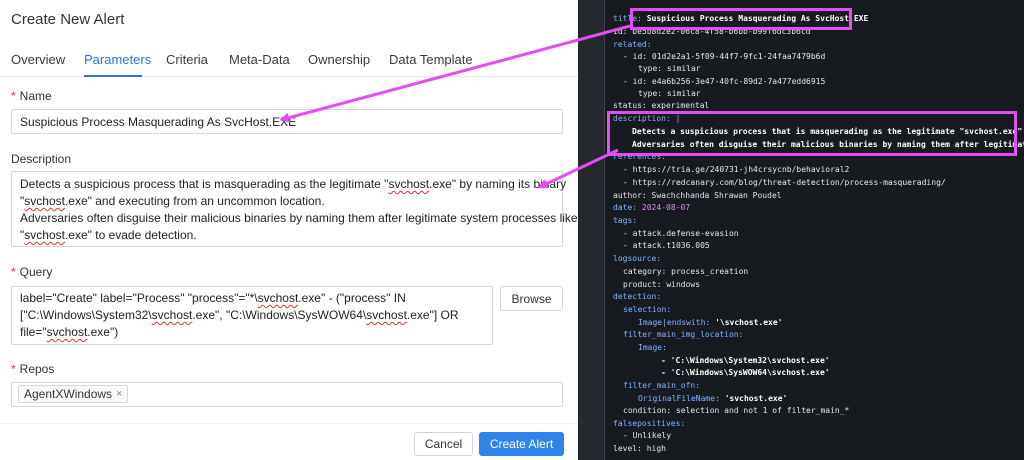 The width and height of the screenshot is (1024, 460). Describe the element at coordinates (113, 76) in the screenshot. I see `active-tab-indicator` at that location.